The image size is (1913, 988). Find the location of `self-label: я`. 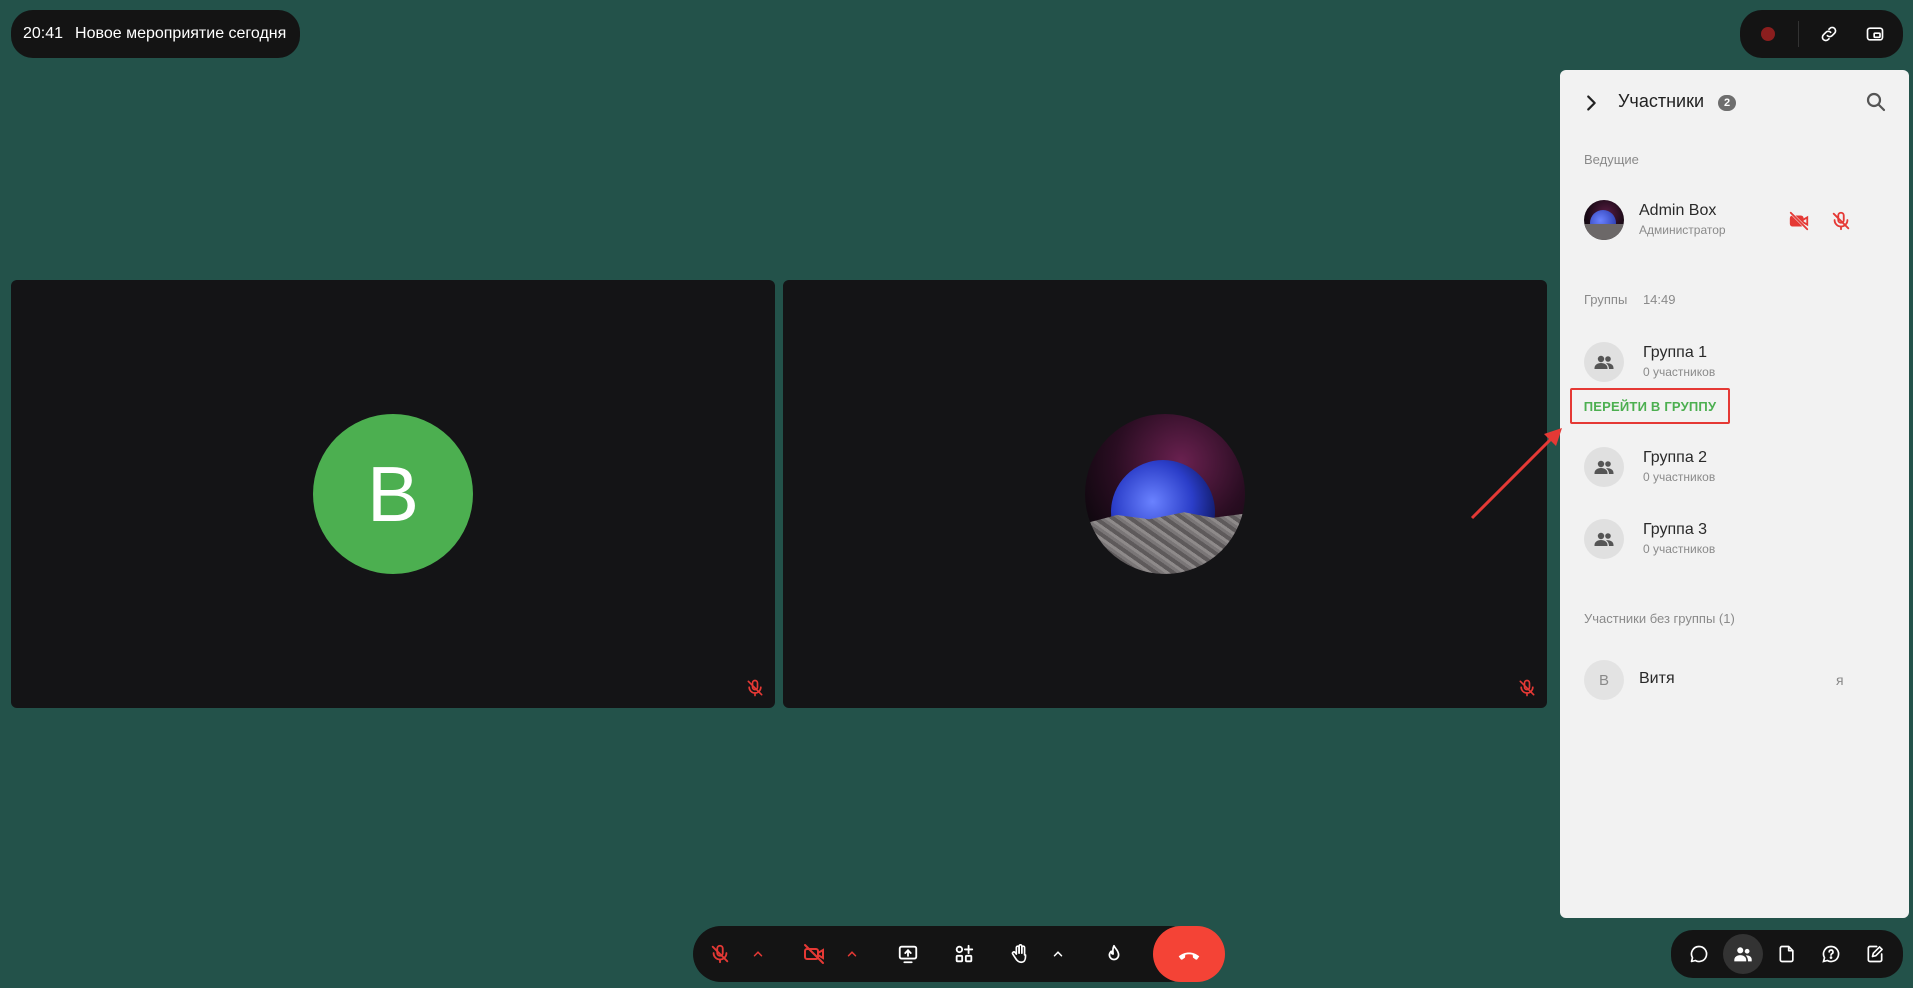

self-label: я is located at coordinates (1840, 680).